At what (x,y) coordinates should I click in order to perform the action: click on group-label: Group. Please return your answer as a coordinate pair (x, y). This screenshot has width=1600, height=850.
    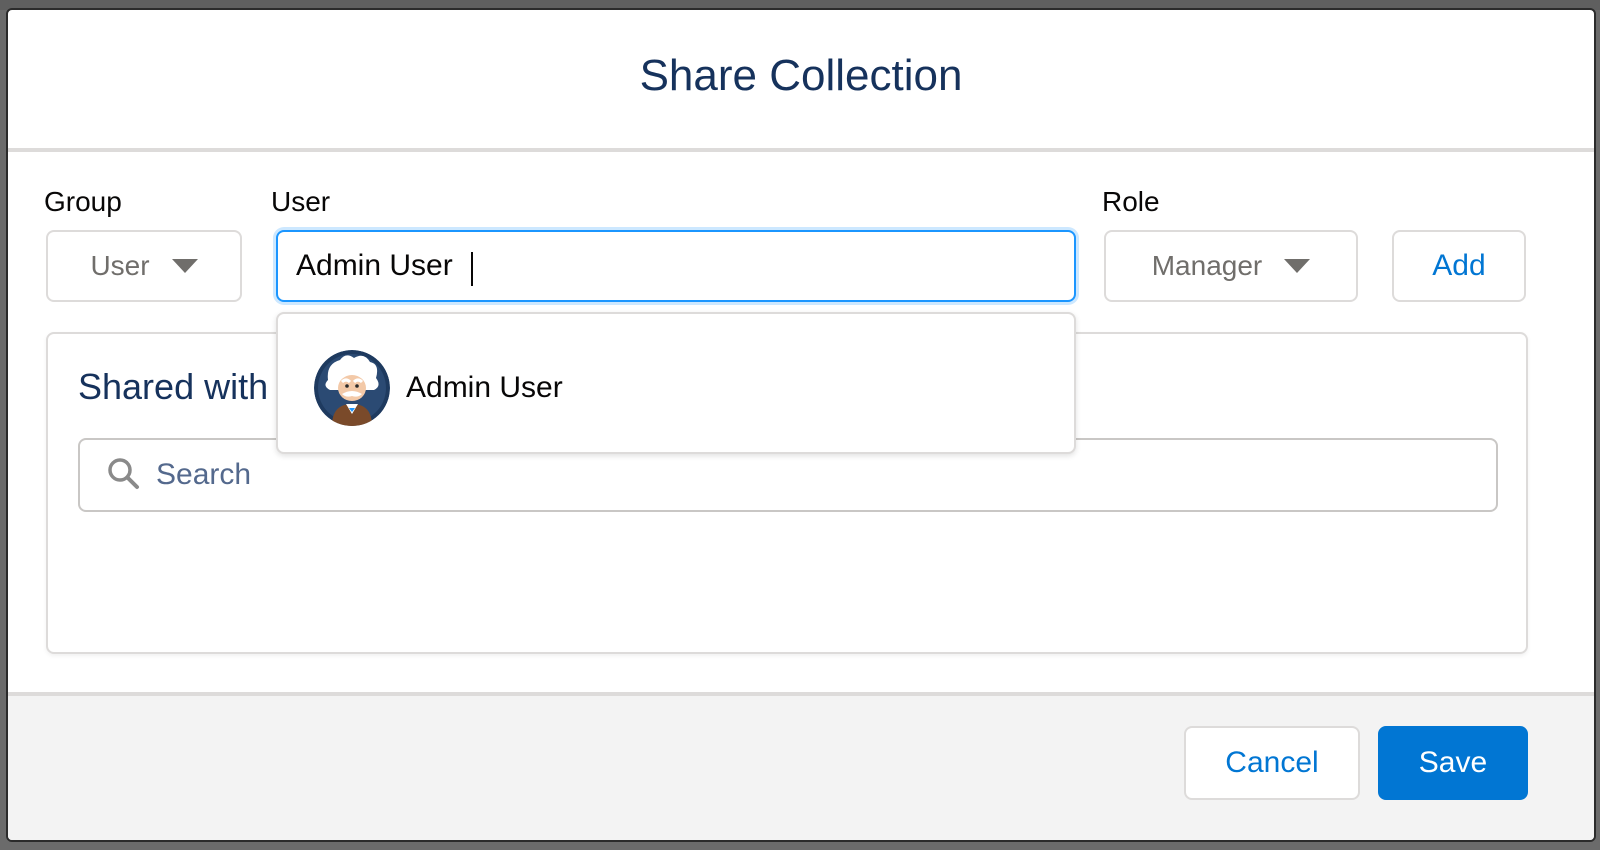
    Looking at the image, I should click on (83, 201).